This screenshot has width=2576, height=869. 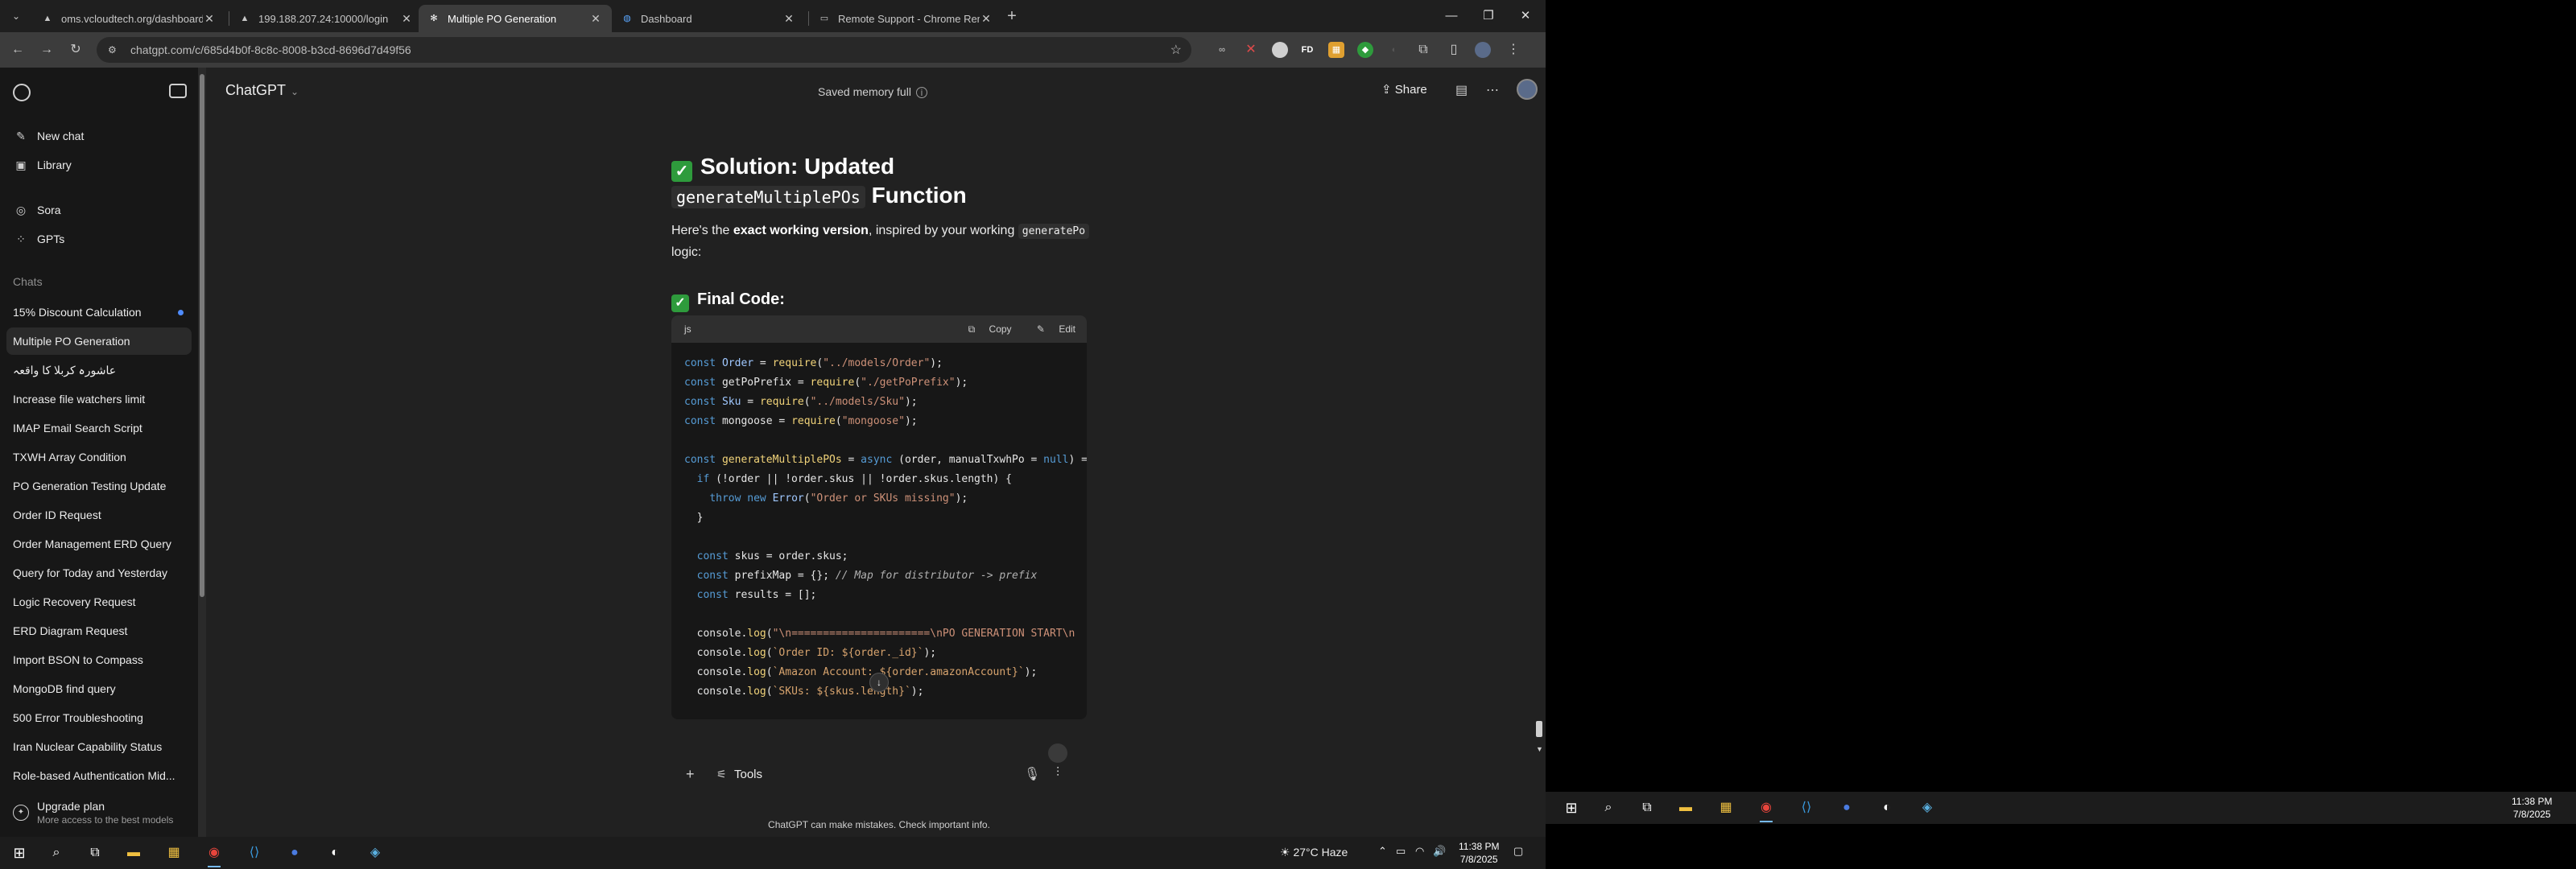 I want to click on new-tab-plus-icon: +, so click(x=1012, y=16).